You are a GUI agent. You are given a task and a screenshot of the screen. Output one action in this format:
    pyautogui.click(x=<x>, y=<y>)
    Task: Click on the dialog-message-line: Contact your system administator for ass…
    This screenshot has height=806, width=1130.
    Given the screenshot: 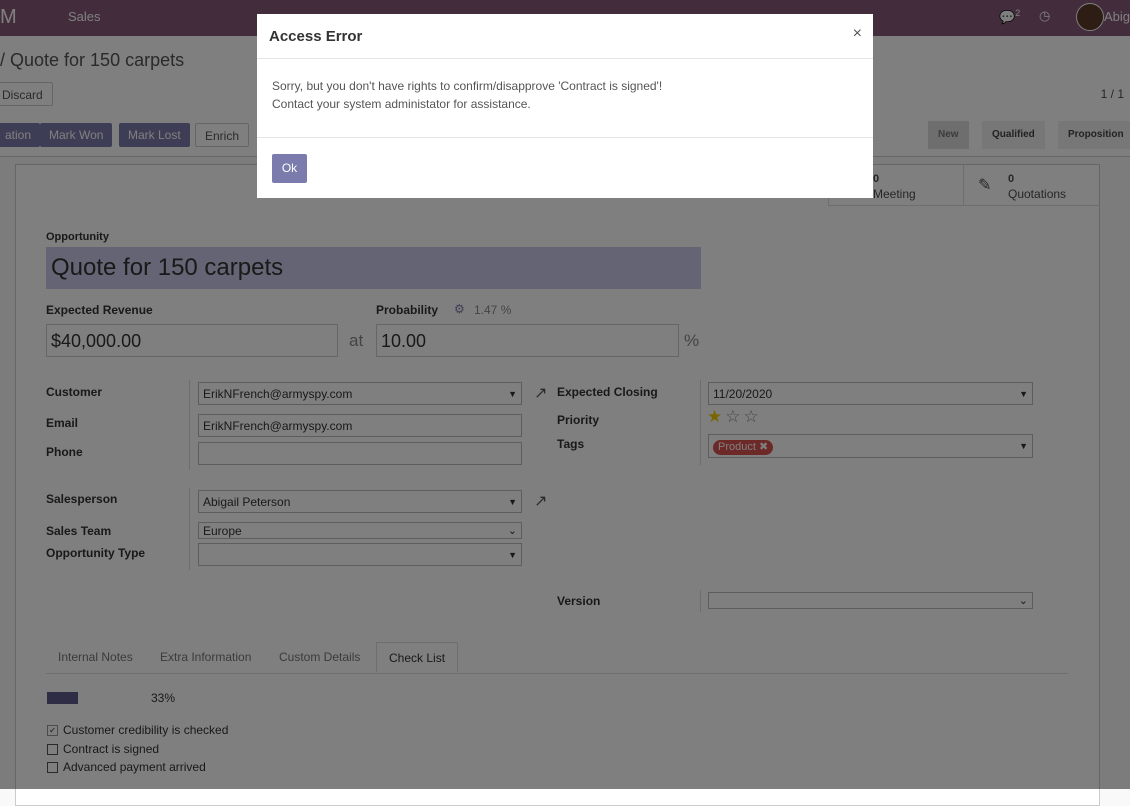 What is the action you would take?
    pyautogui.click(x=401, y=104)
    